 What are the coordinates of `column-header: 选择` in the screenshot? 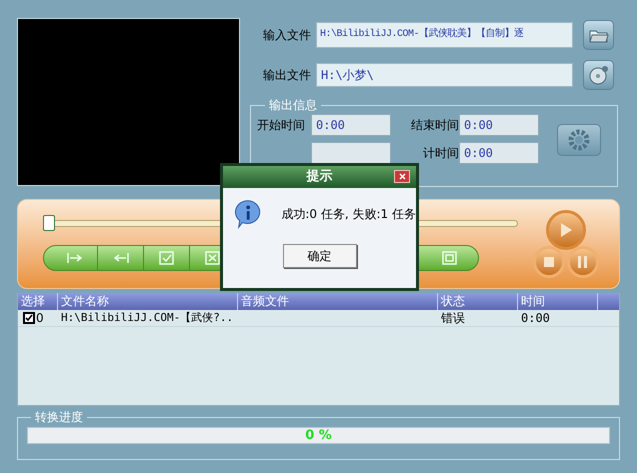 It's located at (38, 301).